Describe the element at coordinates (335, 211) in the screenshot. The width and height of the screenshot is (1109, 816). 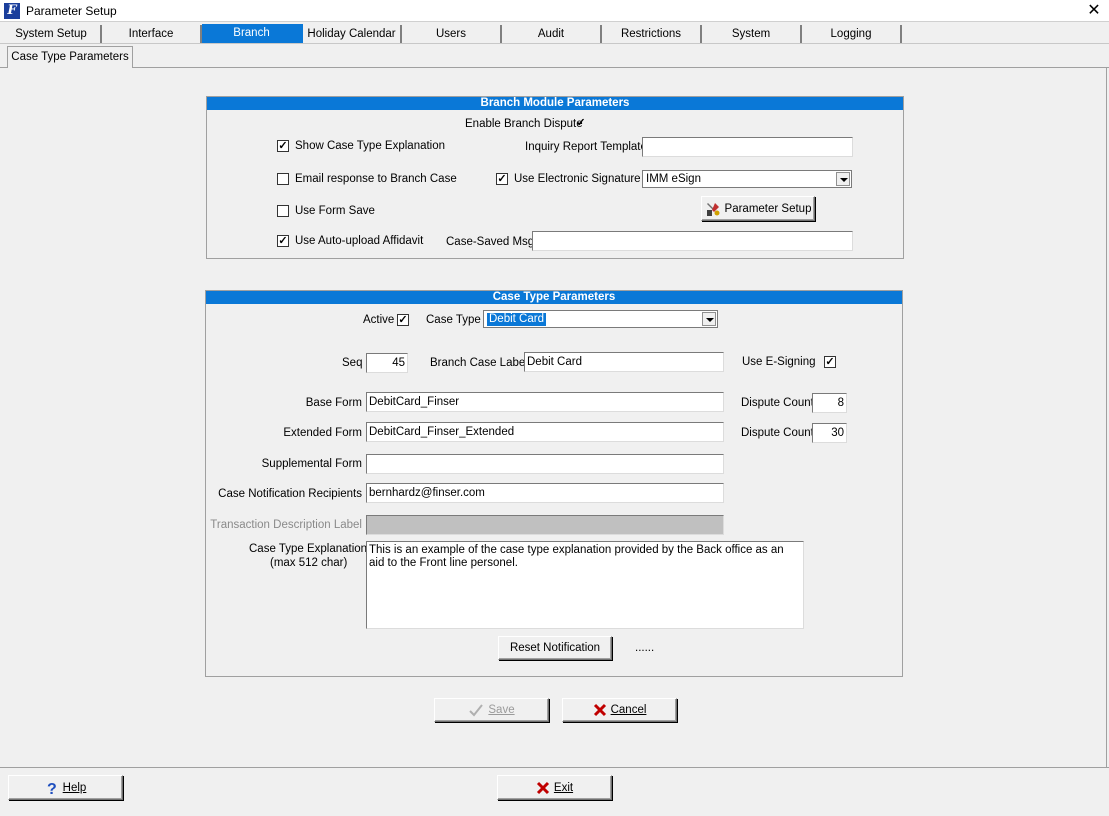
I see `use-form-save-label: Use Form Save` at that location.